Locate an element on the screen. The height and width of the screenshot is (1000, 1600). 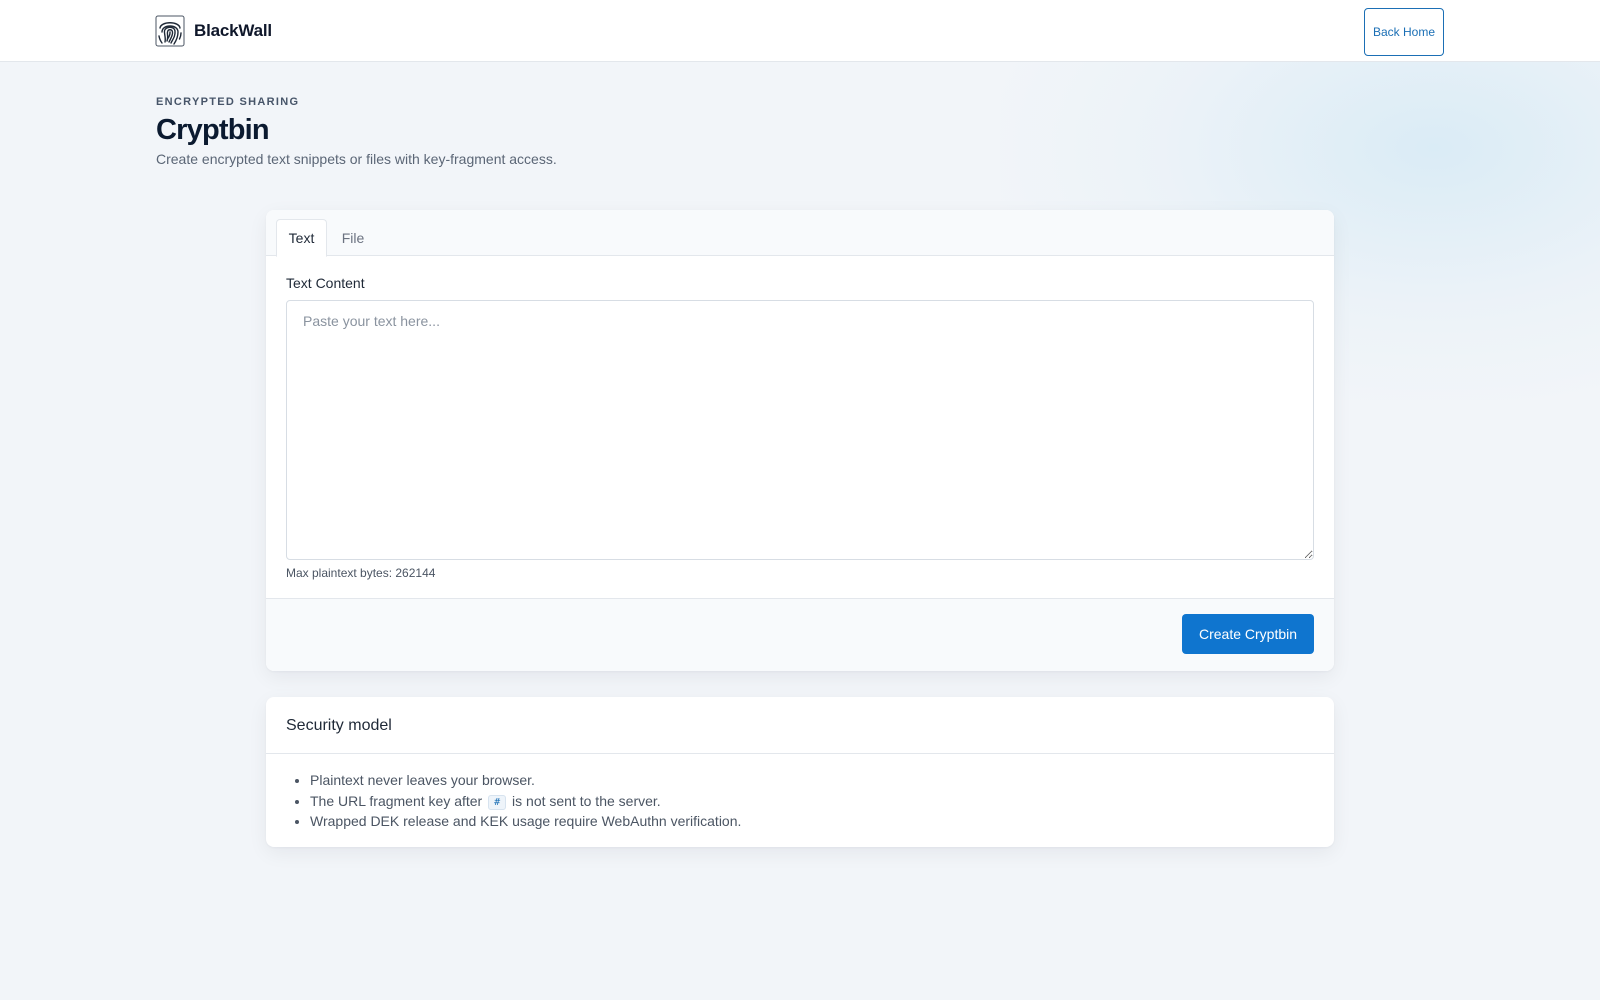
fingerprint-icon is located at coordinates (170, 31).